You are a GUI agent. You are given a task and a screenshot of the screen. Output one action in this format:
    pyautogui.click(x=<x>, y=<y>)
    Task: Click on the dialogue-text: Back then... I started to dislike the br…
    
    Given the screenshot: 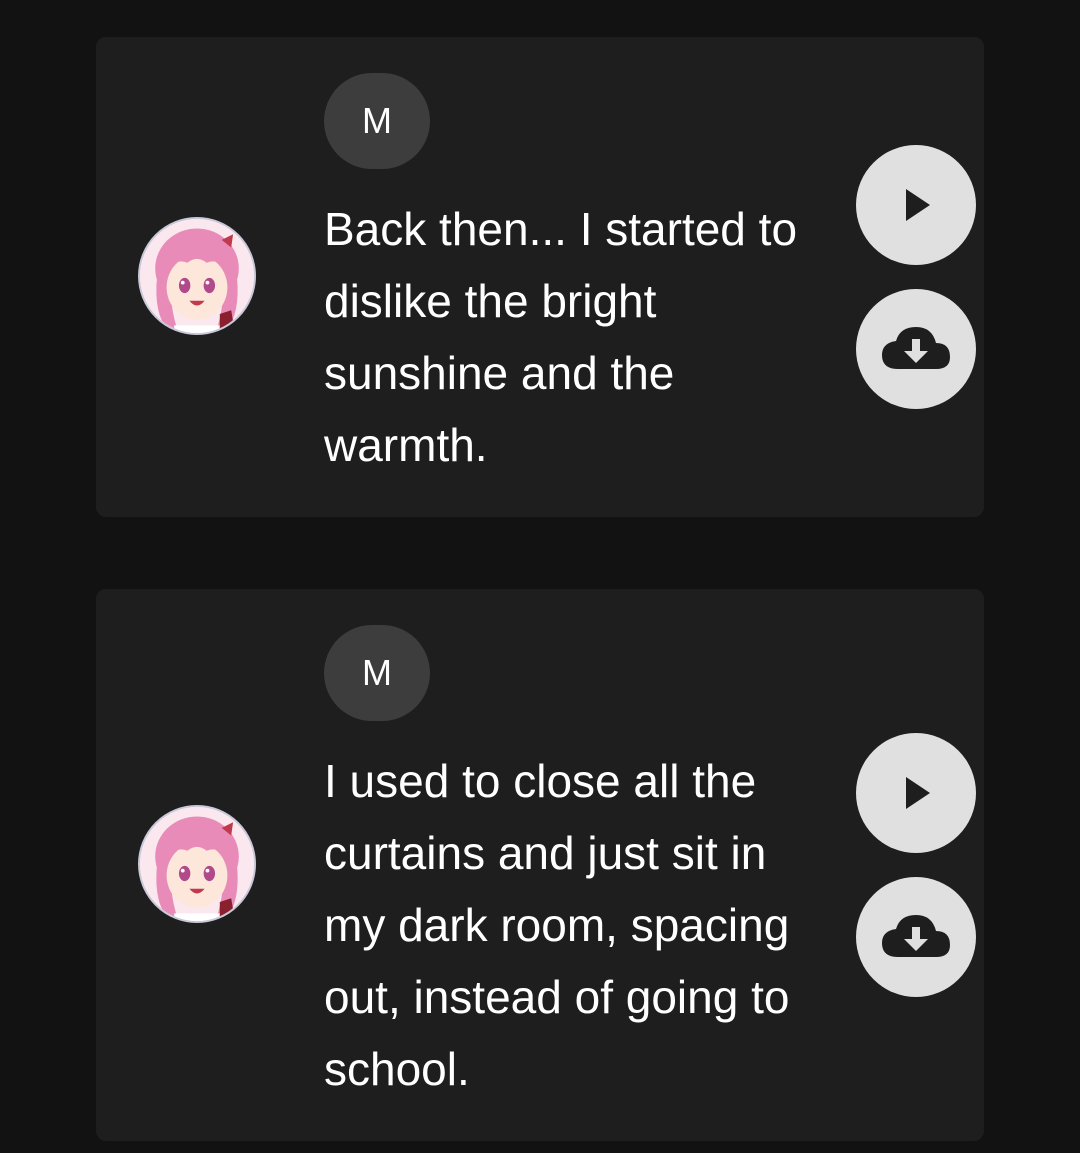 What is the action you would take?
    pyautogui.click(x=561, y=337)
    